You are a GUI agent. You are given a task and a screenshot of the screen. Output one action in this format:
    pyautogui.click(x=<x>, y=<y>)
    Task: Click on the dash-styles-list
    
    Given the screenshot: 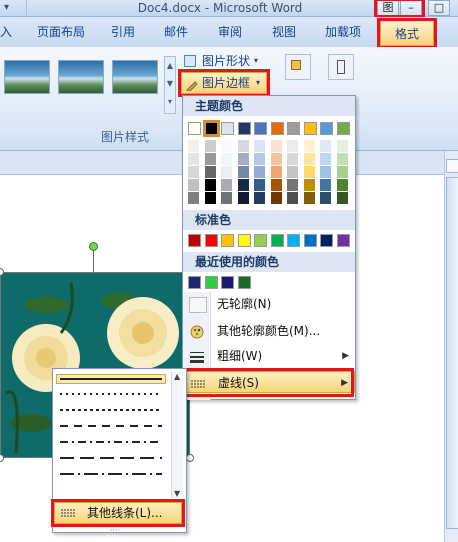 What is the action you would take?
    pyautogui.click(x=113, y=436)
    